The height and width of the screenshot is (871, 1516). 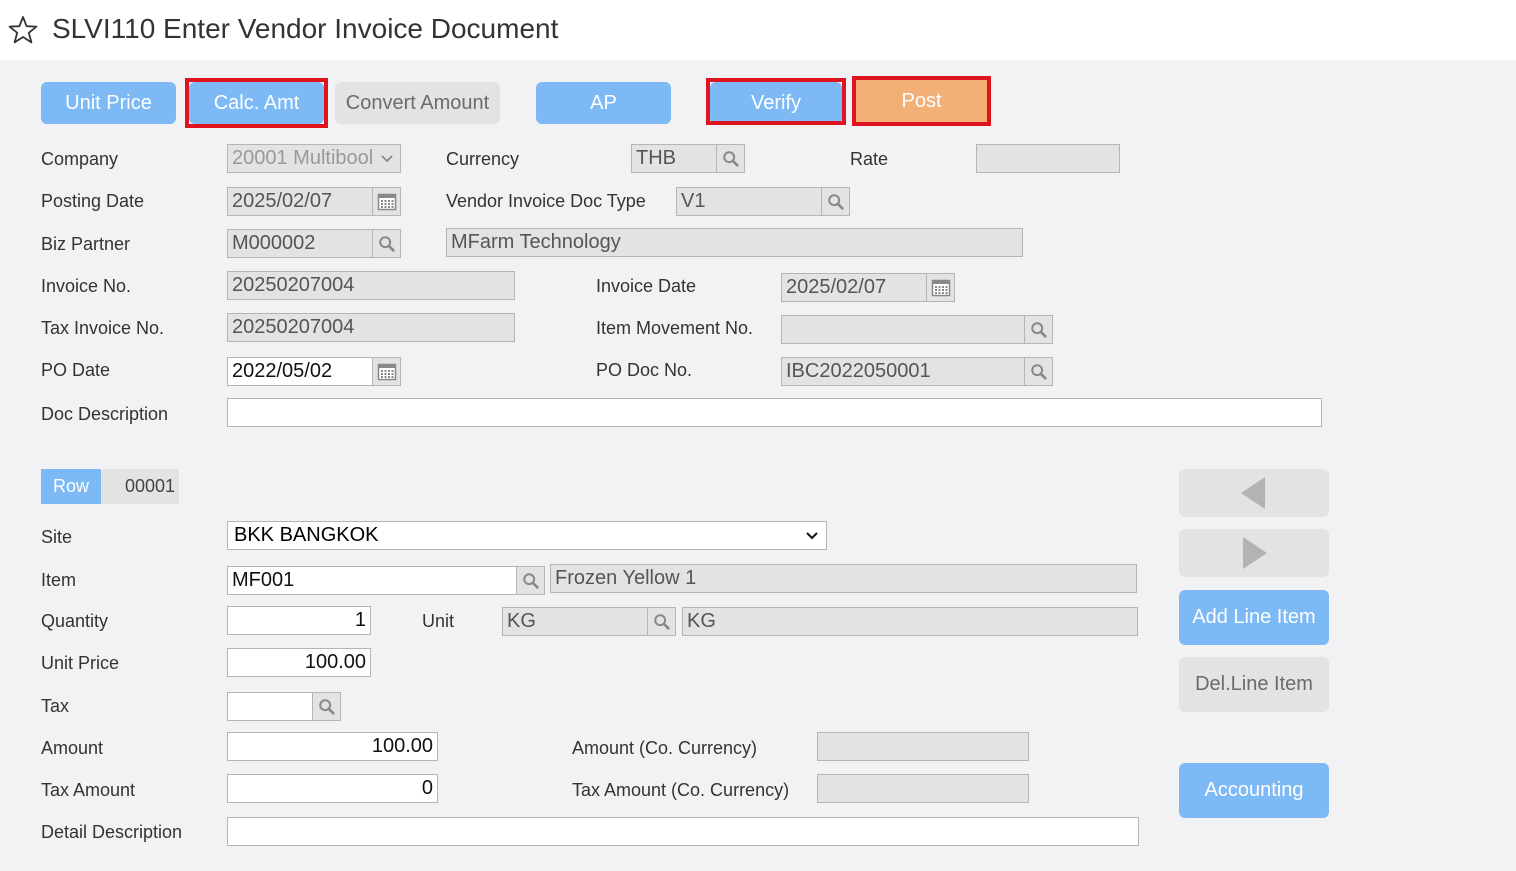 I want to click on calc-amt-highlight, so click(x=256, y=103).